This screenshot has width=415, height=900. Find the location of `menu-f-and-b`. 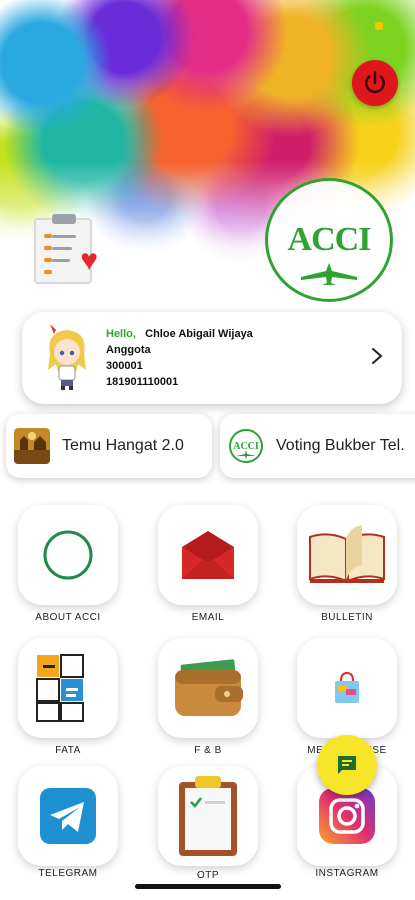

menu-f-and-b is located at coordinates (208, 688).